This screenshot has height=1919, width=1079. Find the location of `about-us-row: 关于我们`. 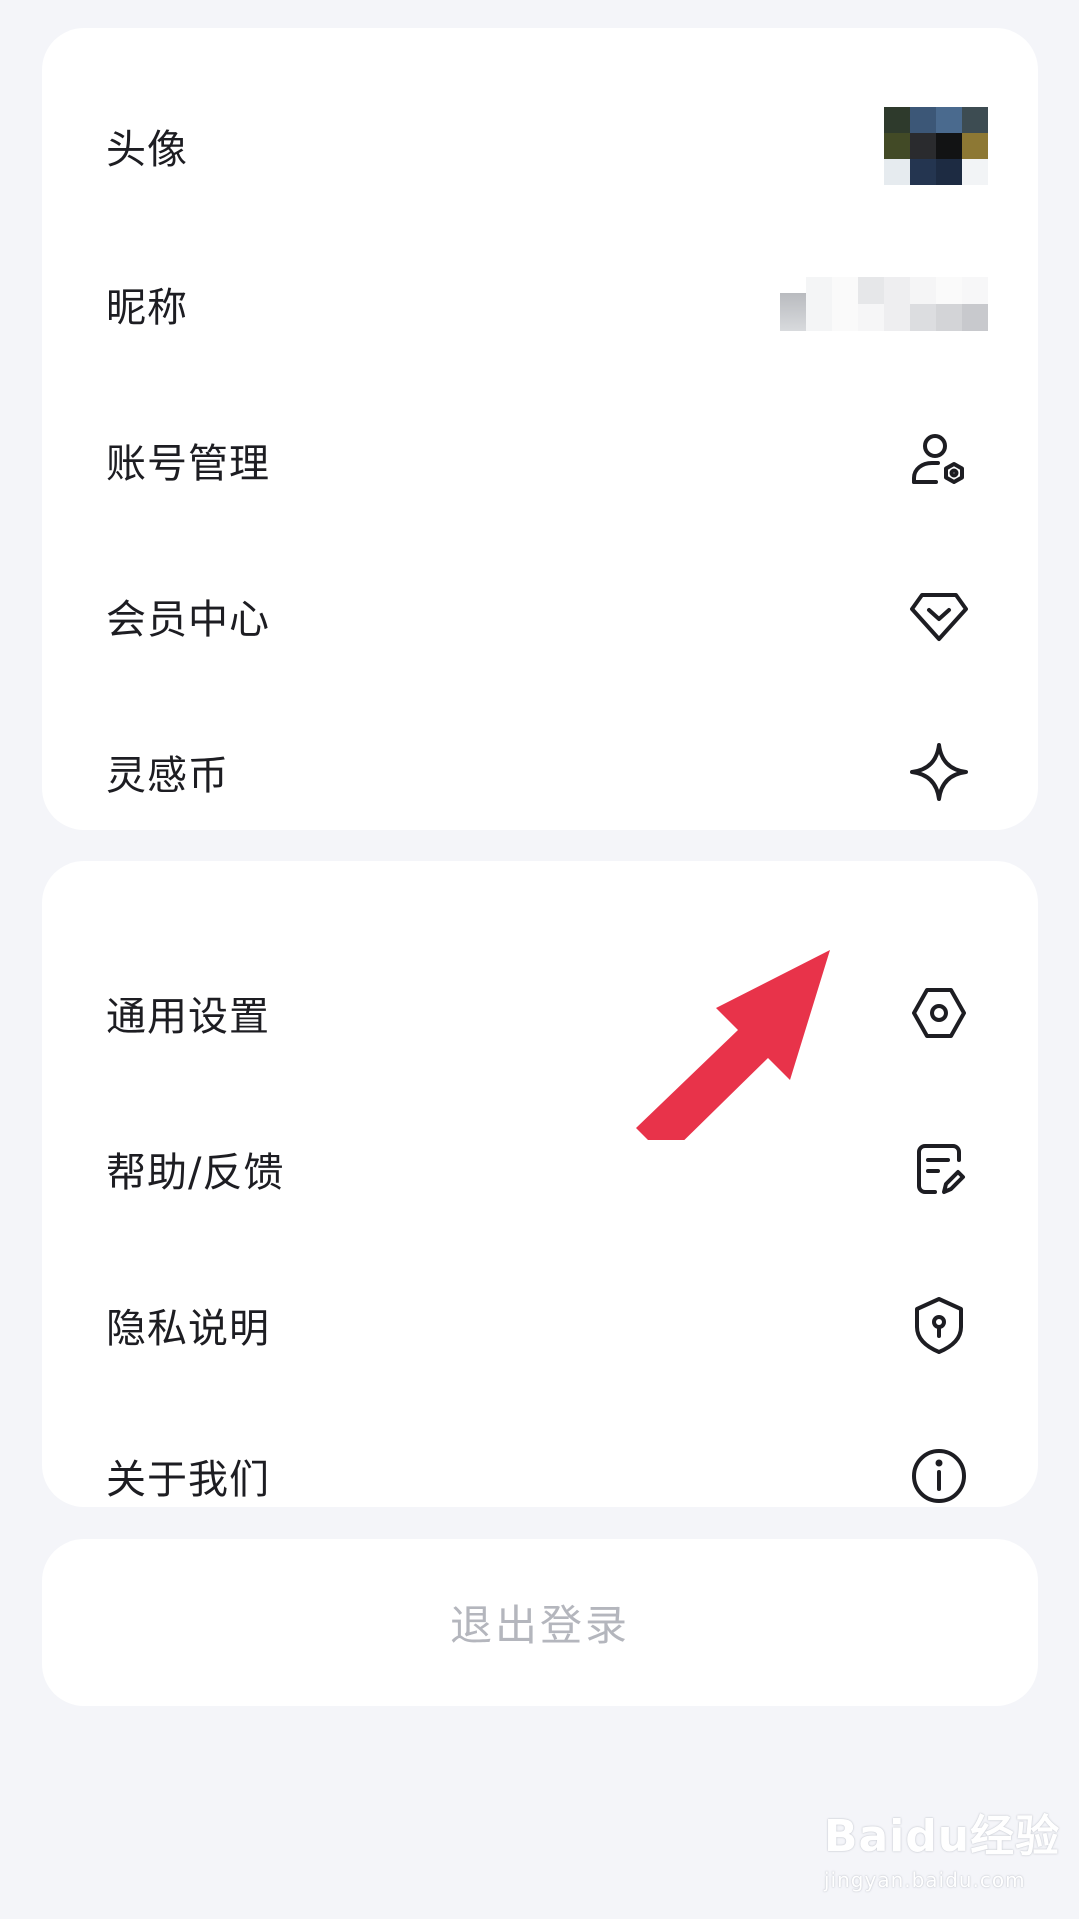

about-us-row: 关于我们 is located at coordinates (540, 1476).